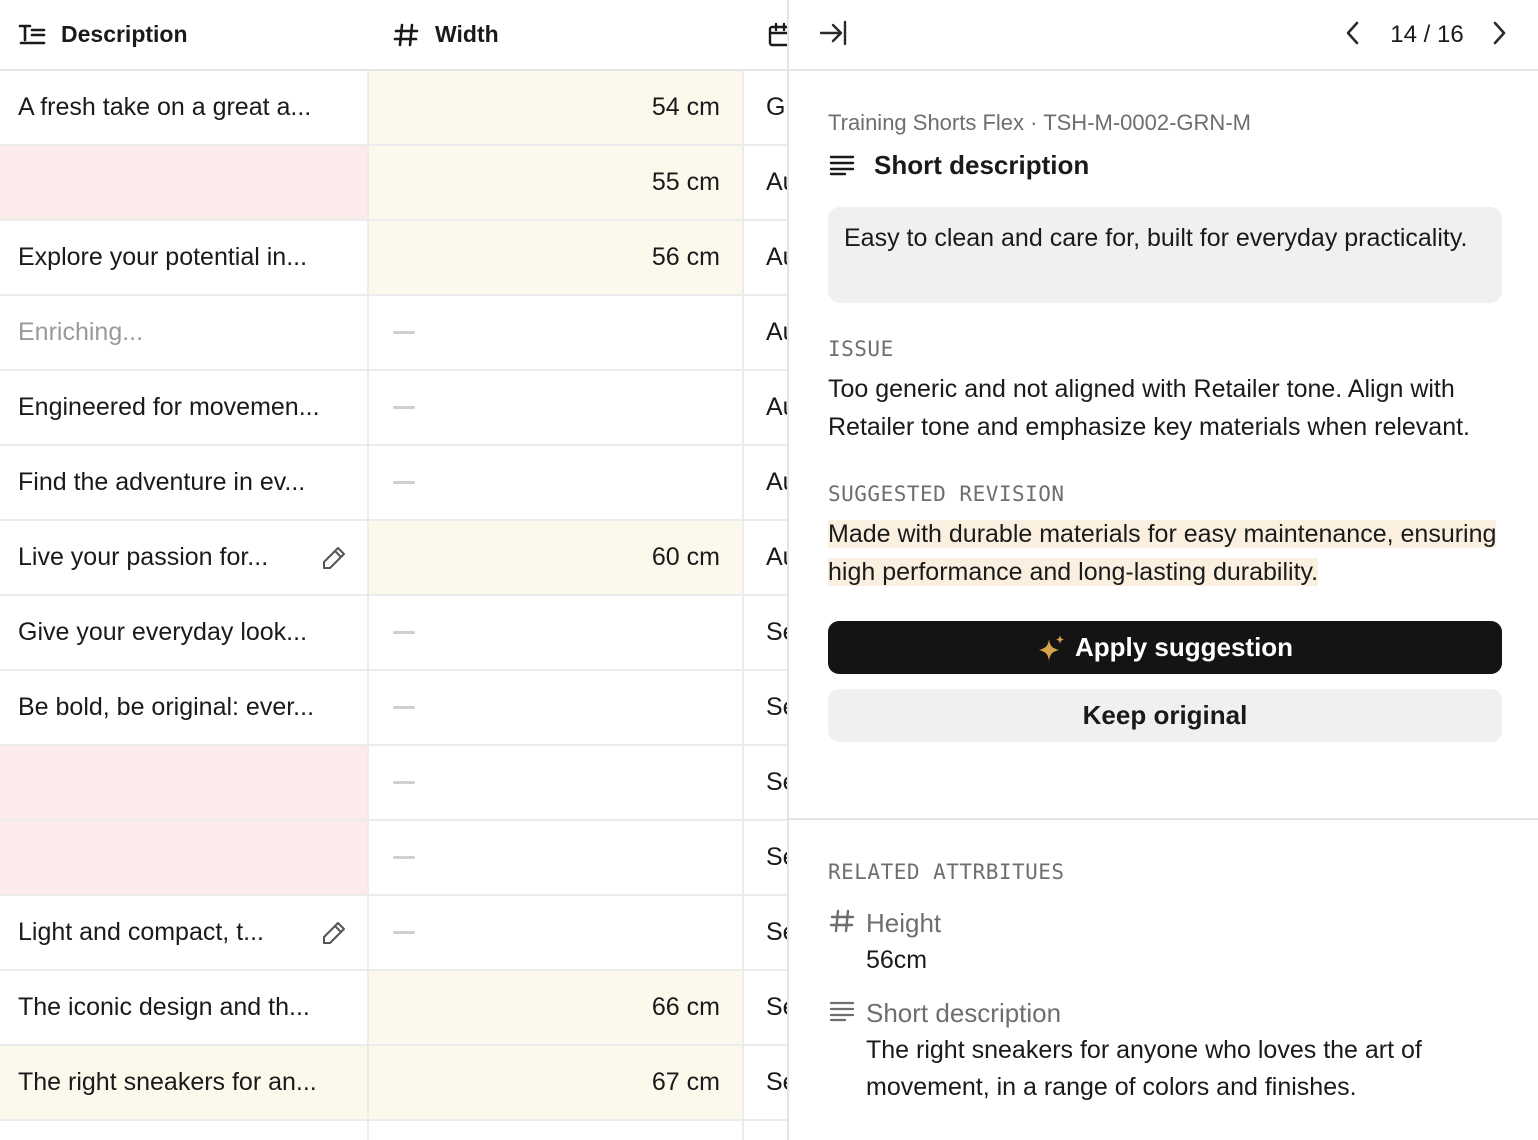 This screenshot has width=1538, height=1140. I want to click on table-row: Live your passion for... 60 cm Au, so click(395, 558).